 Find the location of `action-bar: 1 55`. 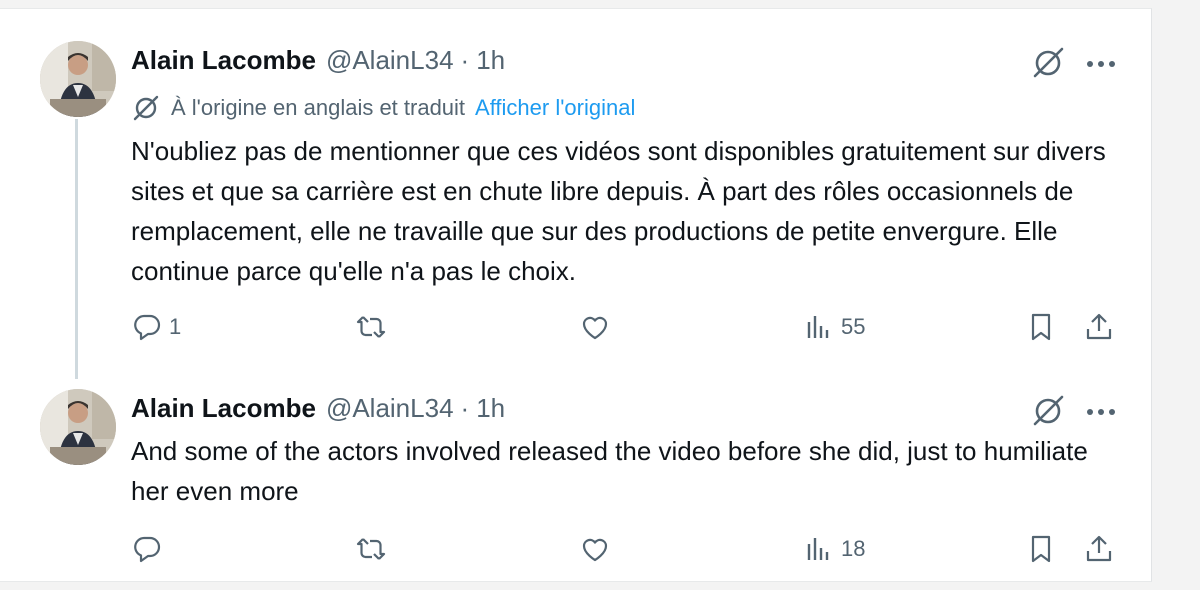

action-bar: 1 55 is located at coordinates (626, 327).